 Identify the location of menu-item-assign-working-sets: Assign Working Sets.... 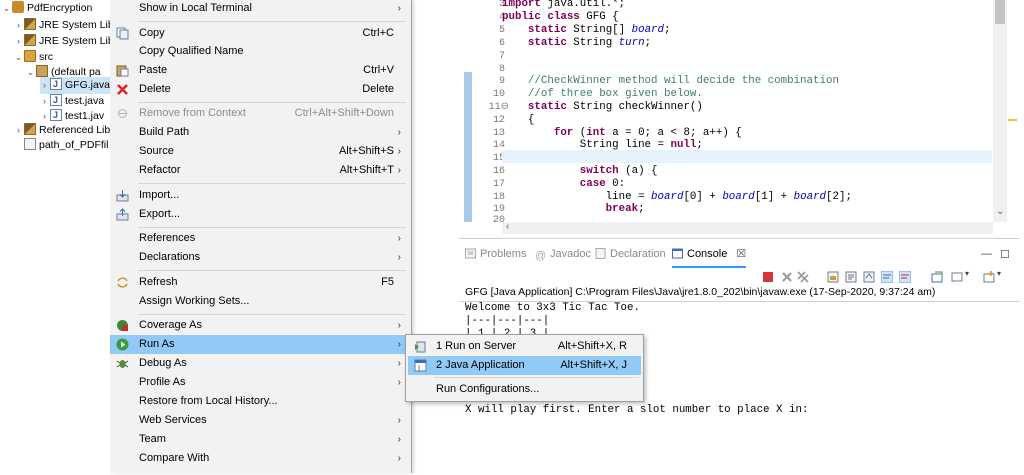
(260, 301).